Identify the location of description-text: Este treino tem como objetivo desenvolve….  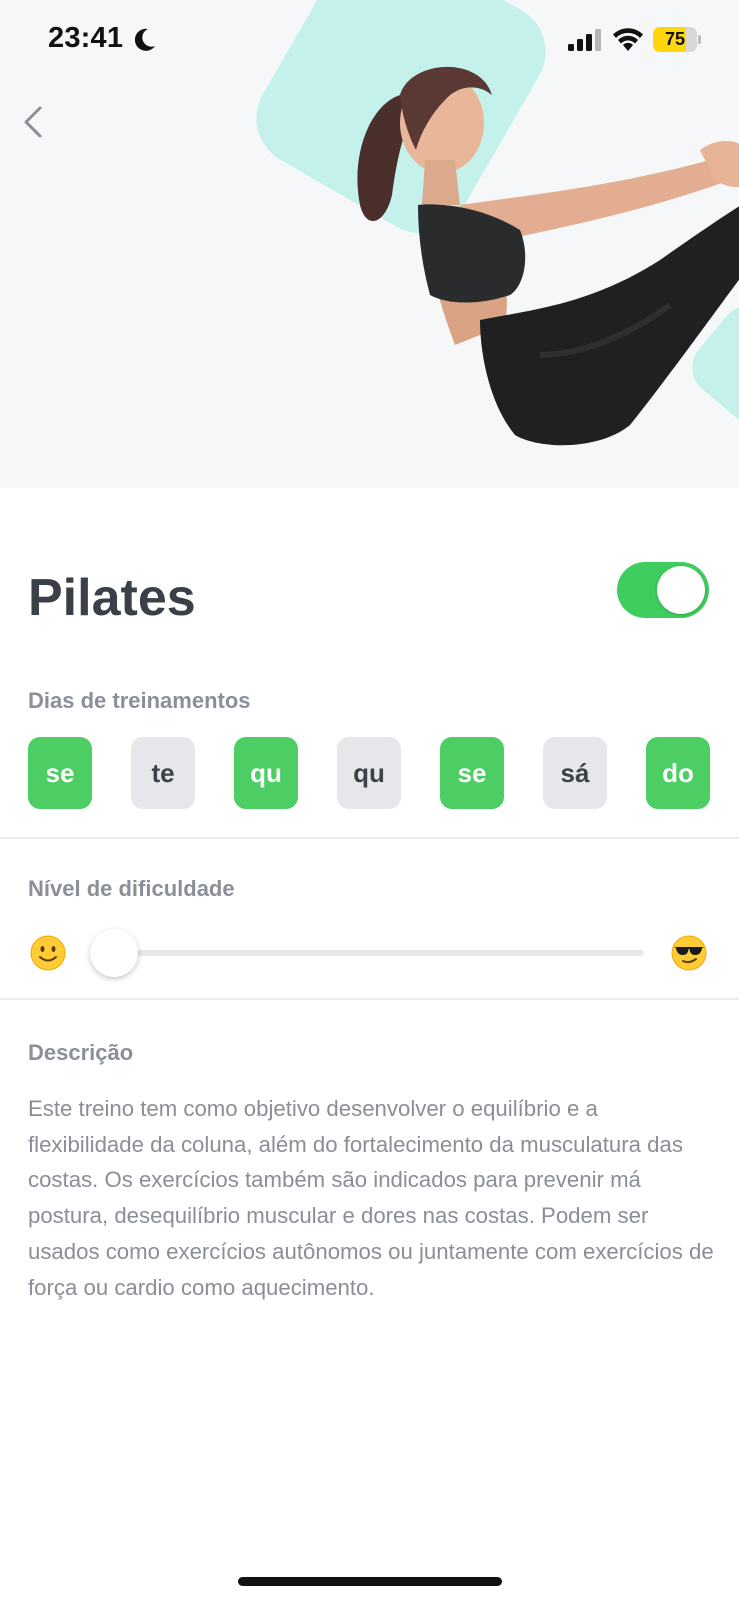
(371, 1198).